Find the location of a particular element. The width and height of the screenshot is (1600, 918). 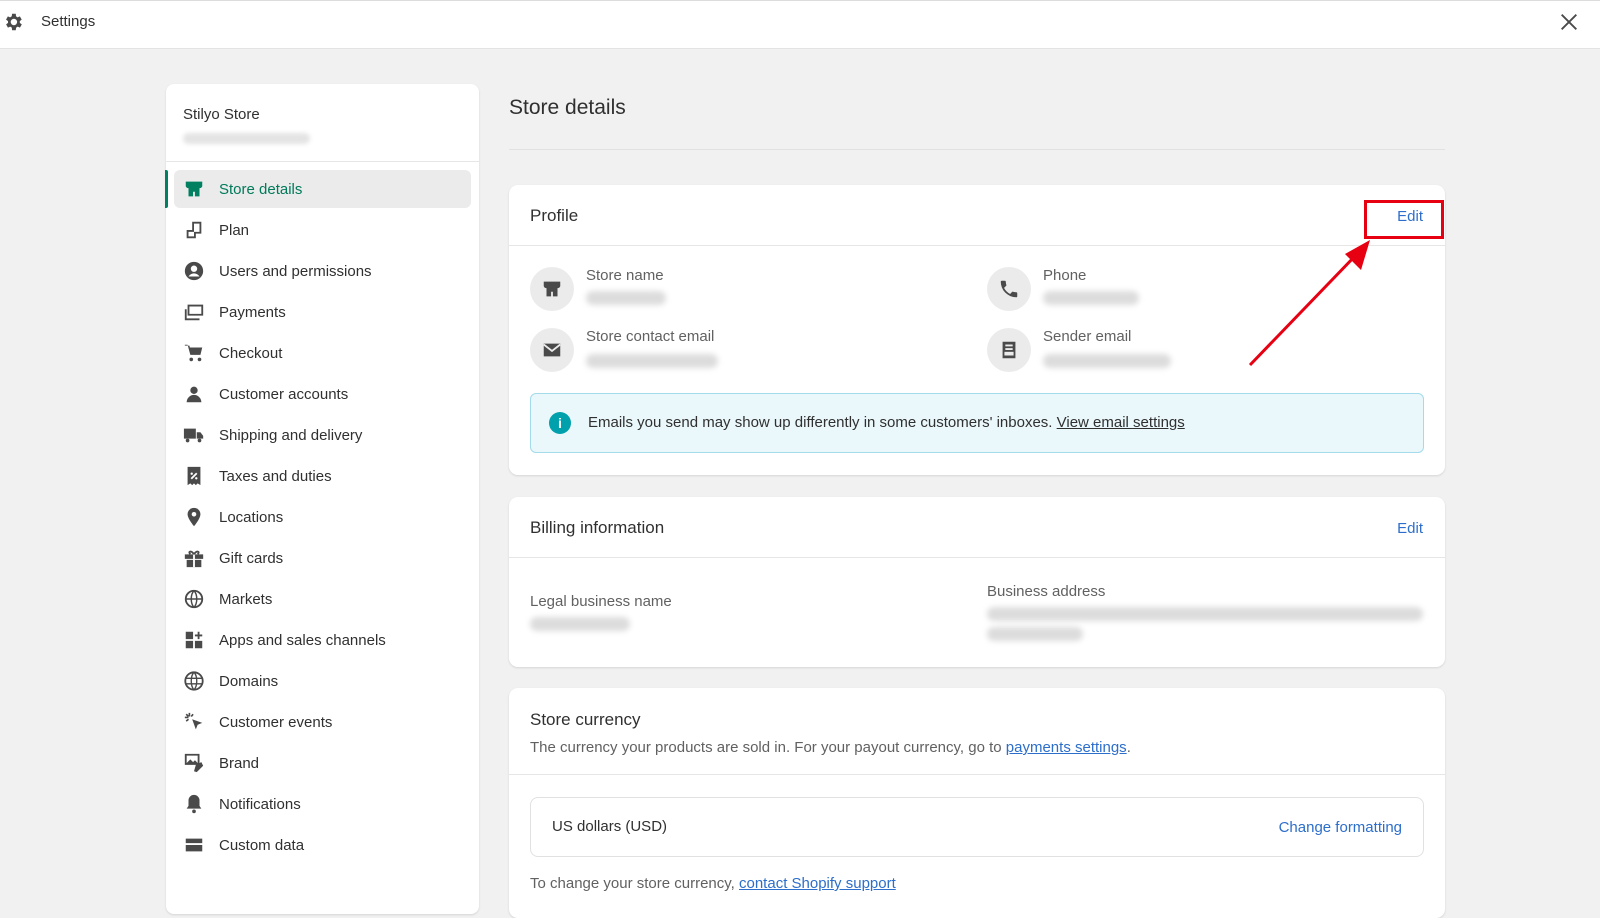

payments-settings-link: payments settings is located at coordinates (1066, 747).